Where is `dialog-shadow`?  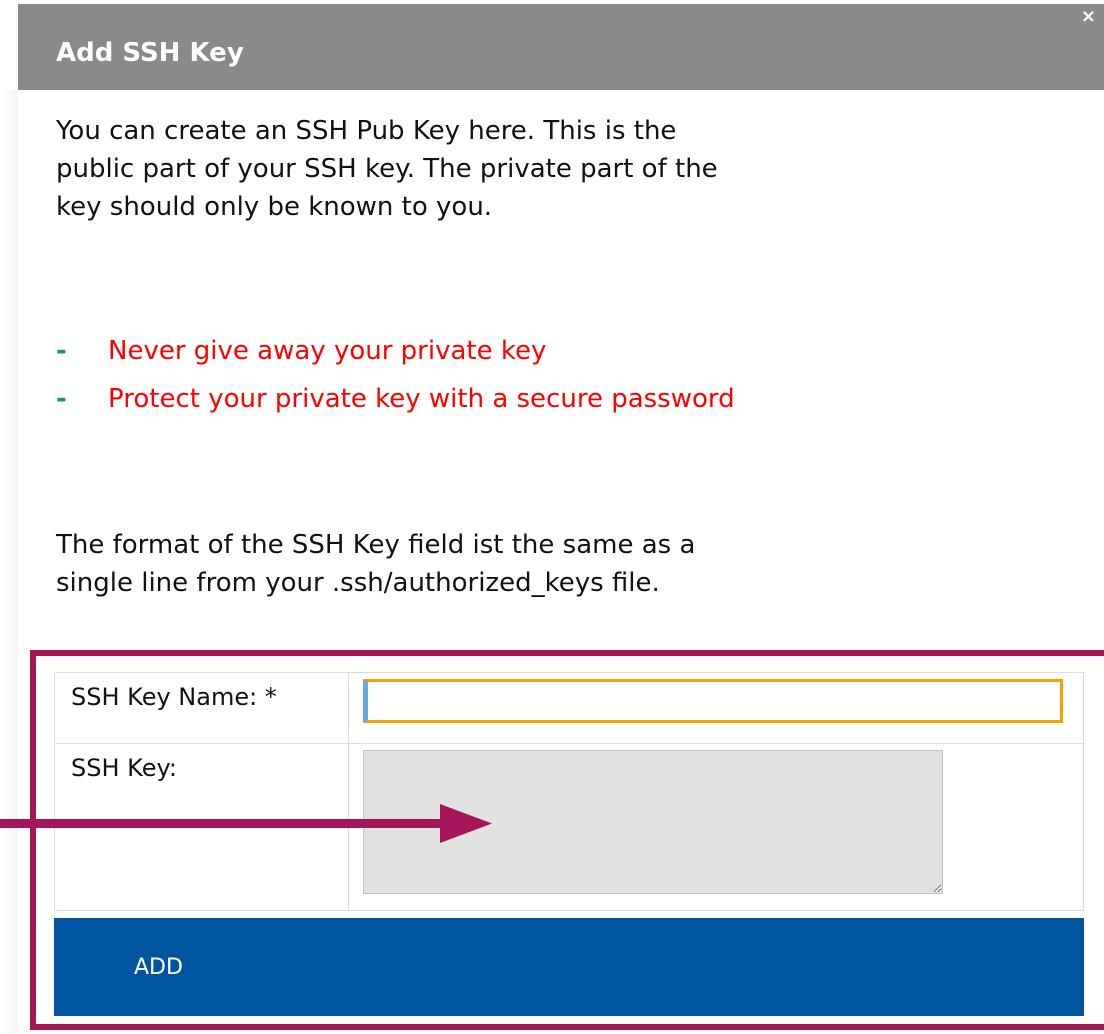
dialog-shadow is located at coordinates (9, 562).